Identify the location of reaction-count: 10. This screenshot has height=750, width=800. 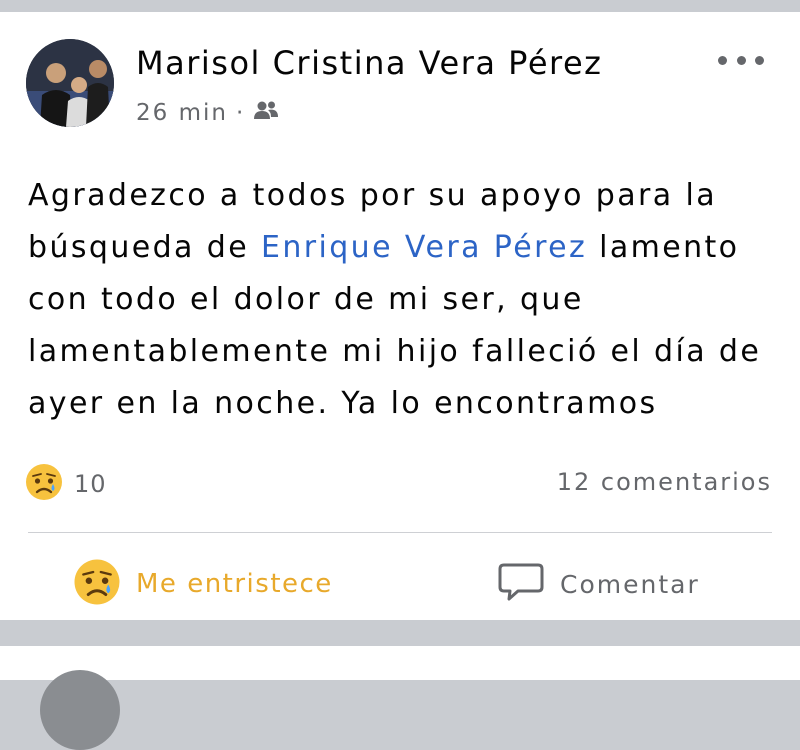
(90, 484).